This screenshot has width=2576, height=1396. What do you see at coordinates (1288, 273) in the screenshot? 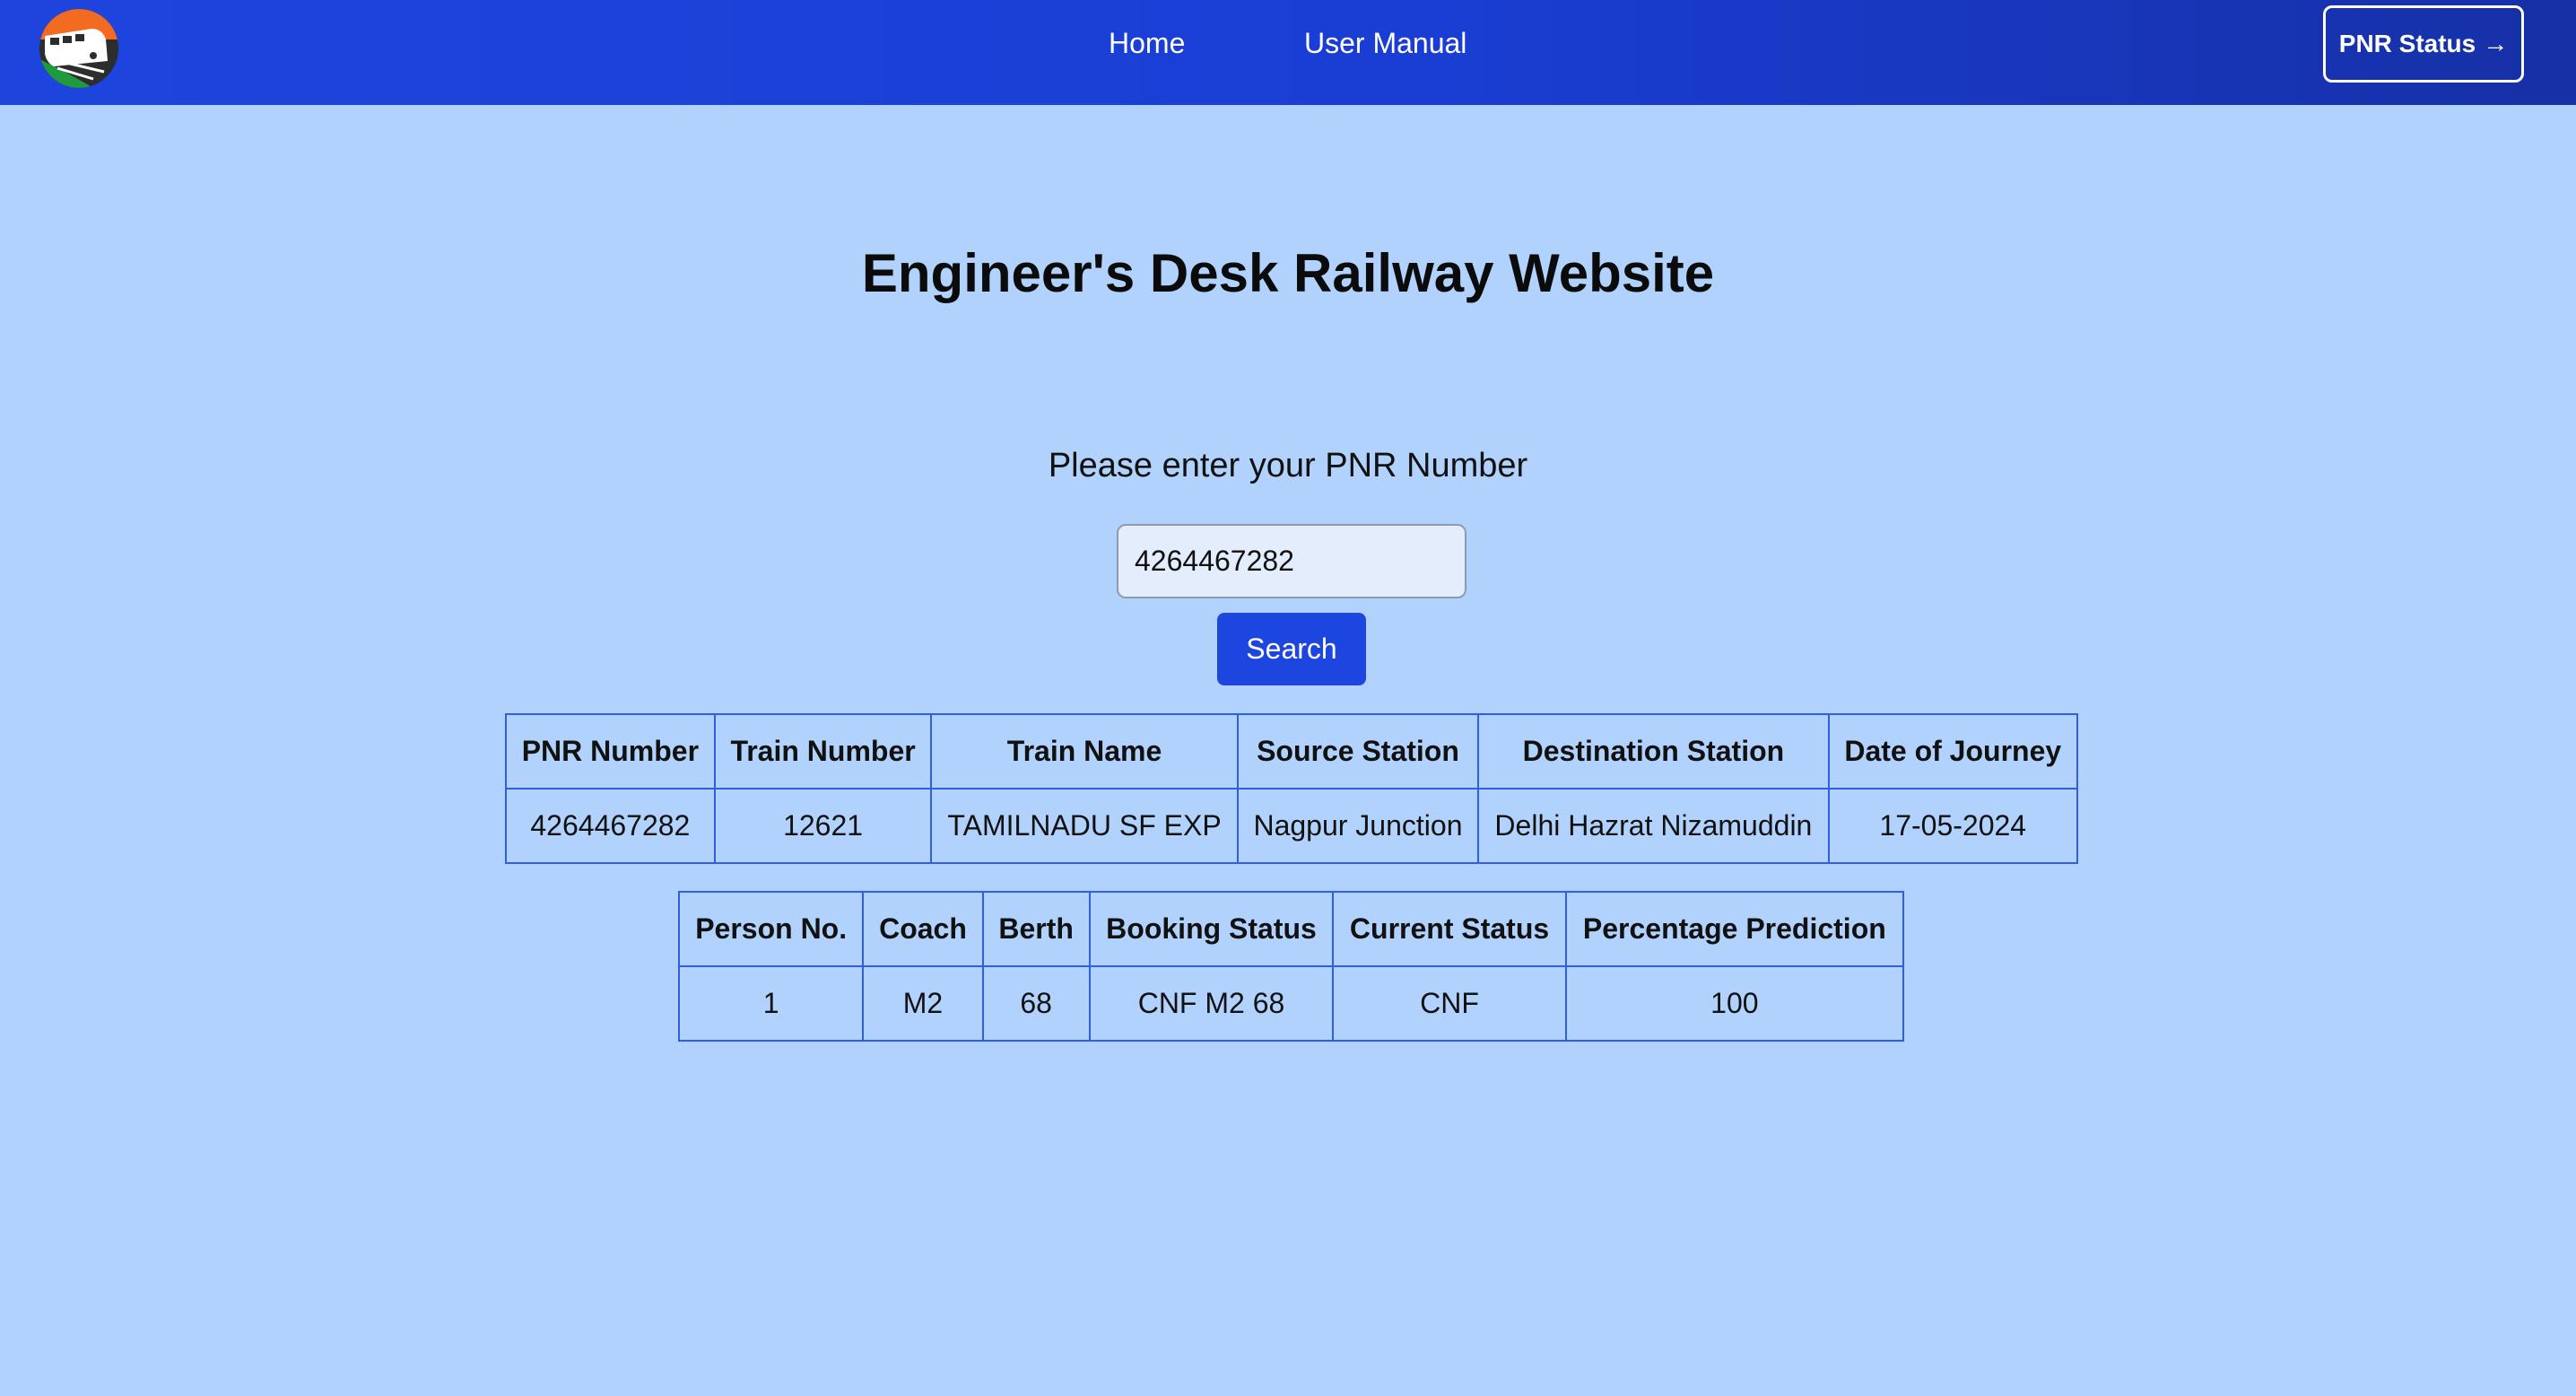
I see `page-title: Engineer's Desk Railway Website` at bounding box center [1288, 273].